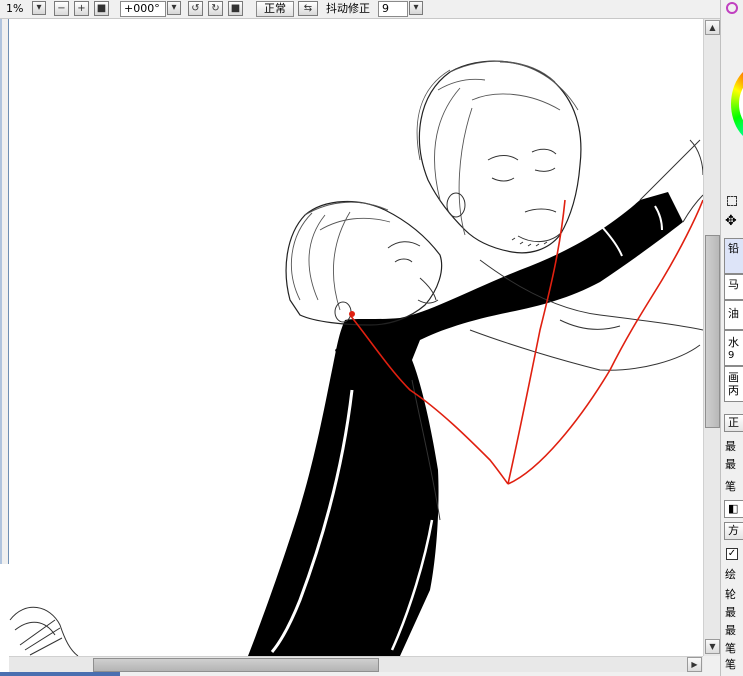 This screenshot has height=676, width=743. I want to click on tool-watercolor: 水 9, so click(733, 348).